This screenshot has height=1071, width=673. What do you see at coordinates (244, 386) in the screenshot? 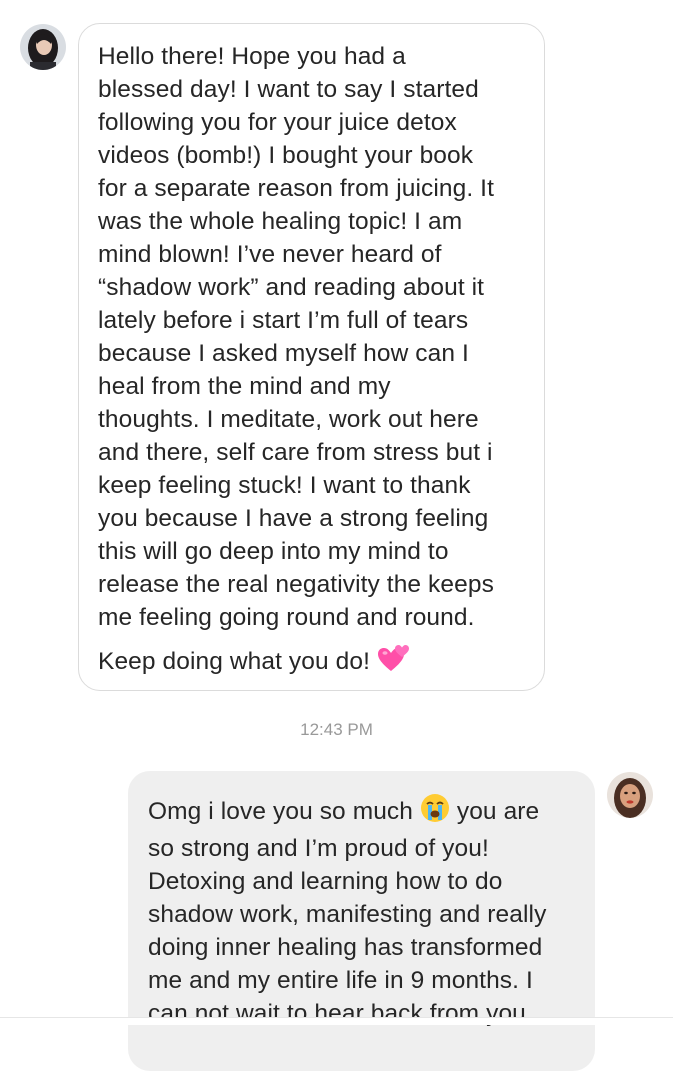
I see `message-text-line: heal from the mind and my` at bounding box center [244, 386].